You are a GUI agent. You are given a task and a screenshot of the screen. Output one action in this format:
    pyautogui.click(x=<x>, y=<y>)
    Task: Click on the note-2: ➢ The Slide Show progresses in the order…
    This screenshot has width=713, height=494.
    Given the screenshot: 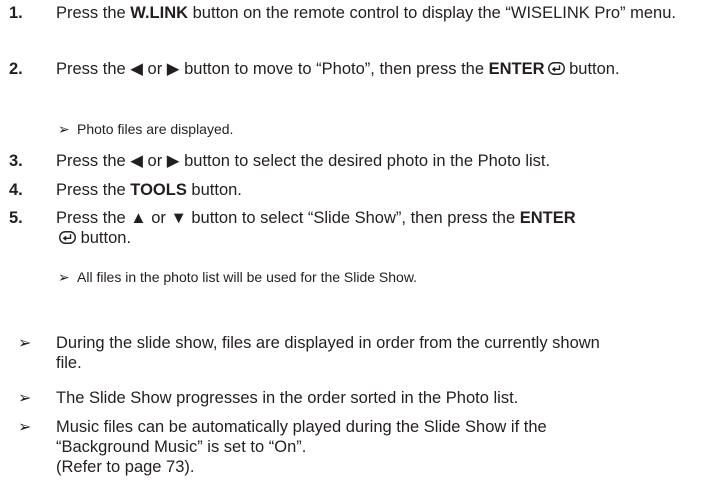 What is the action you would take?
    pyautogui.click(x=360, y=398)
    